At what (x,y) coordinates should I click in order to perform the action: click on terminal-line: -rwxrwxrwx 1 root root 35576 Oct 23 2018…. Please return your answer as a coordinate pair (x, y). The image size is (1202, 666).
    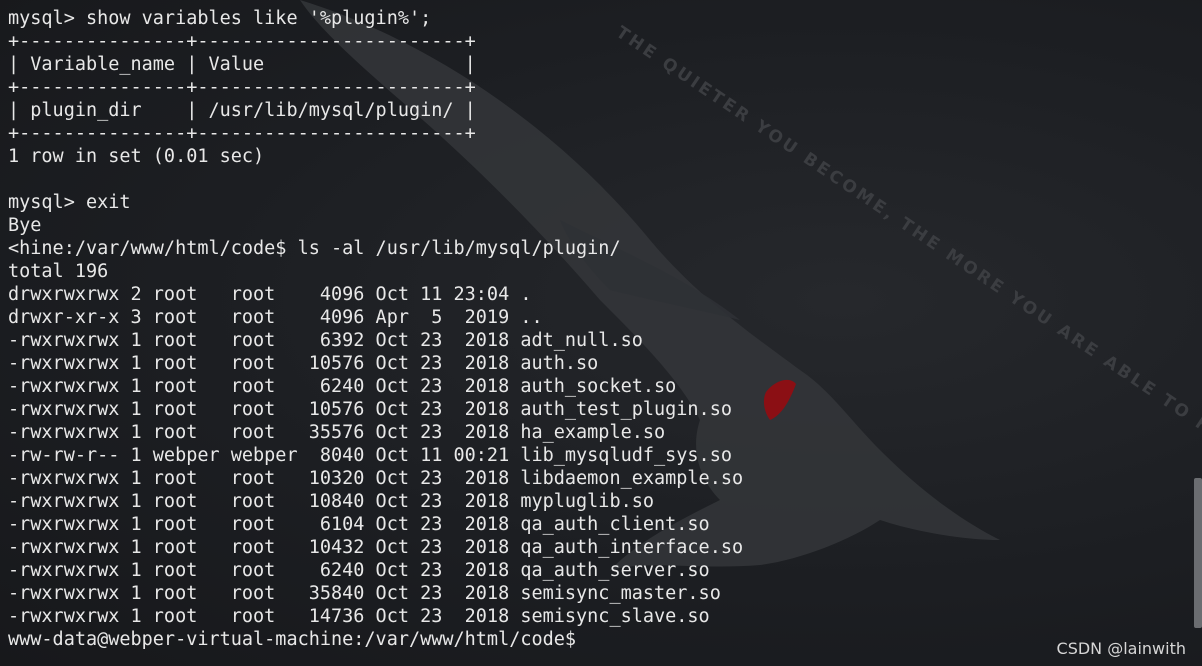
    Looking at the image, I should click on (337, 432).